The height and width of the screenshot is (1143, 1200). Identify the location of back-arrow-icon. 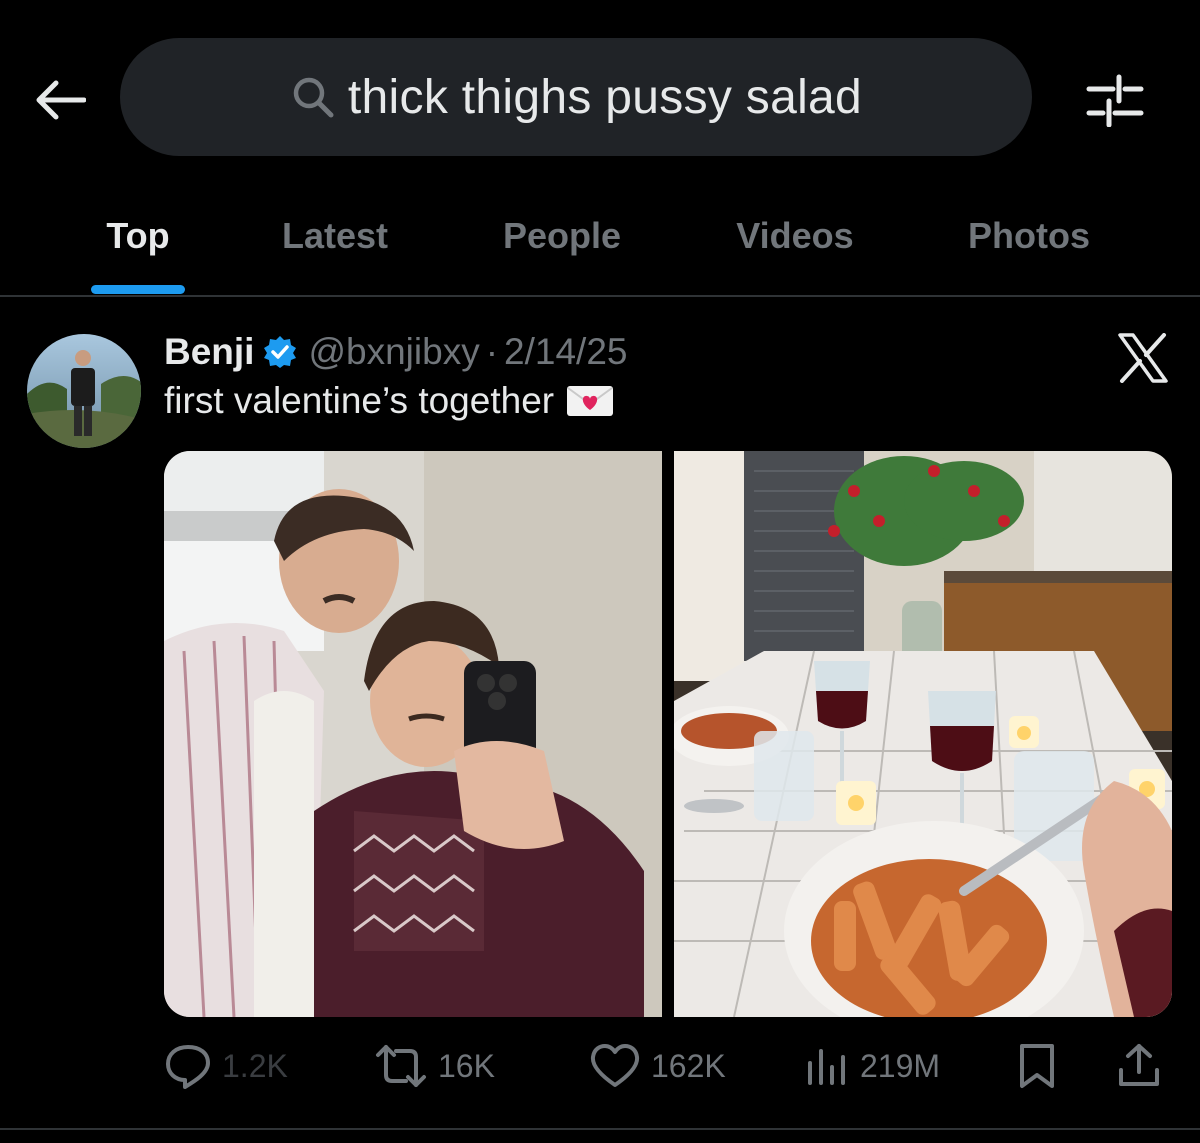
(61, 100).